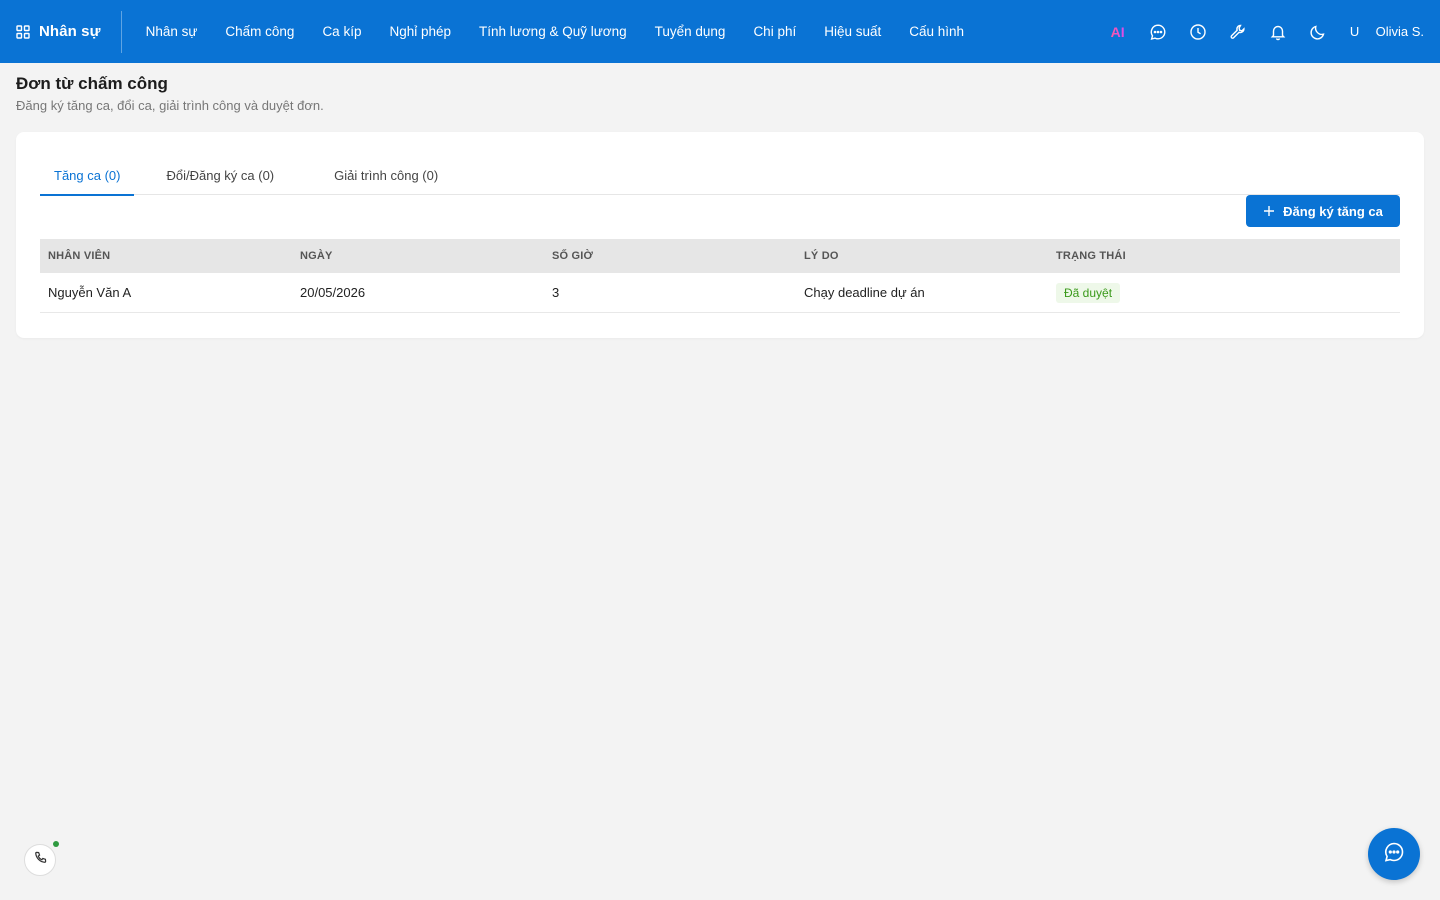  What do you see at coordinates (316, 256) in the screenshot?
I see `col-date: NGÀY` at bounding box center [316, 256].